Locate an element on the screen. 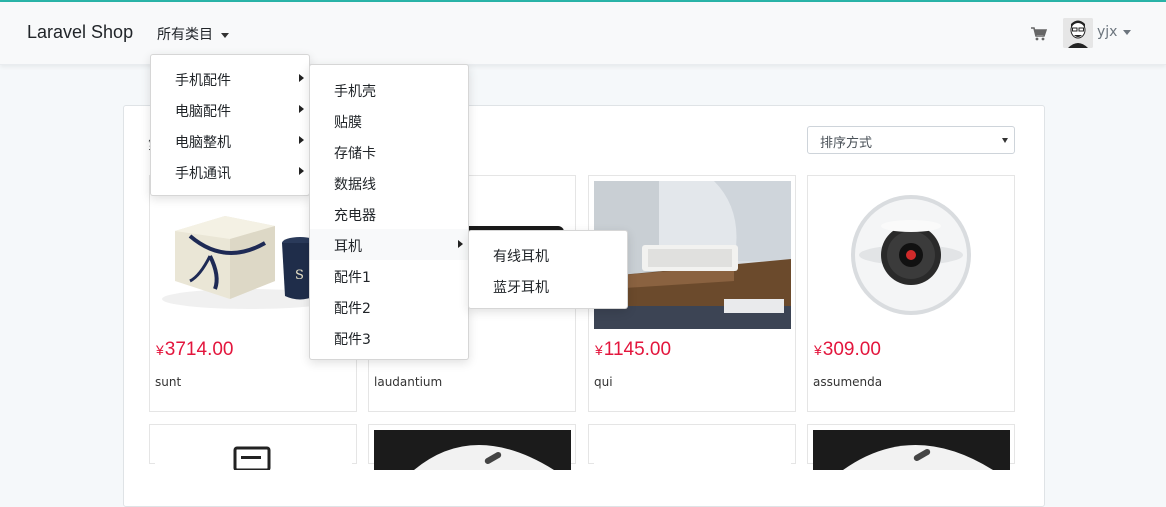 This screenshot has width=1166, height=507. user-menu-toggle: yjx is located at coordinates (1114, 32).